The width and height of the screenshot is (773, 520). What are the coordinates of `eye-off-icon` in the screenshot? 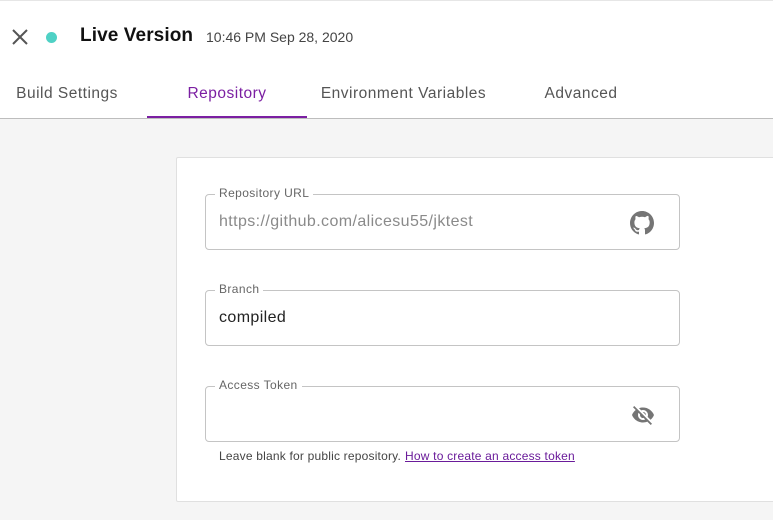 It's located at (642, 415).